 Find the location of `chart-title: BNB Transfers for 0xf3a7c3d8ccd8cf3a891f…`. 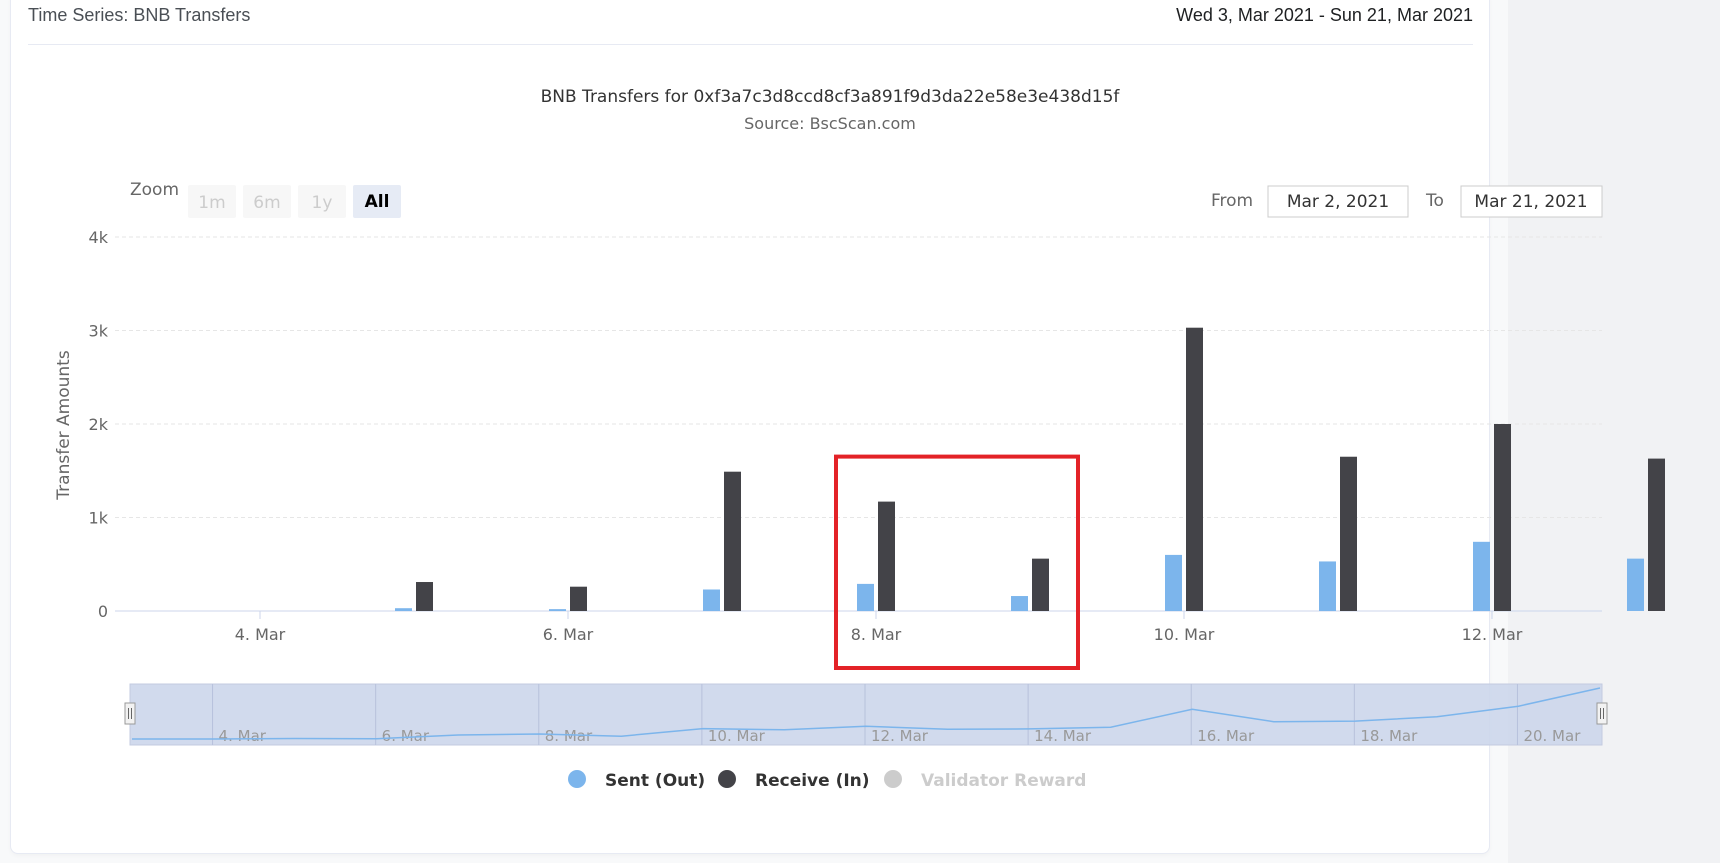

chart-title: BNB Transfers for 0xf3a7c3d8ccd8cf3a891f… is located at coordinates (831, 97).